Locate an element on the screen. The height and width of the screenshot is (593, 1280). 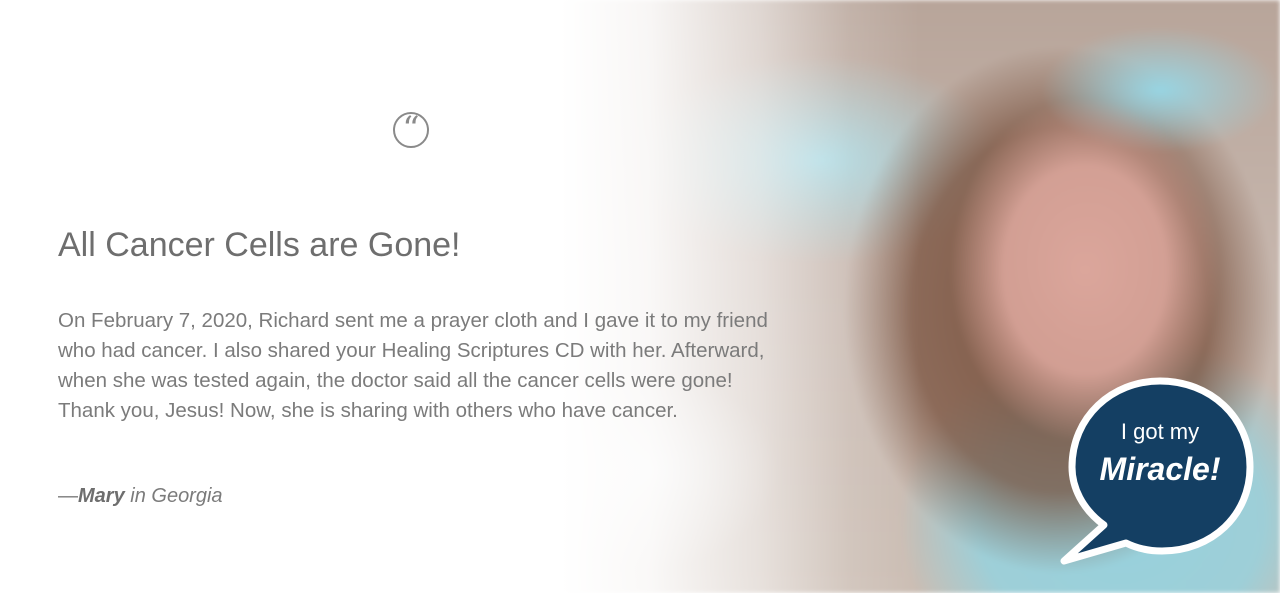
miracle-badge: I got my Miracle! is located at coordinates (1160, 472).